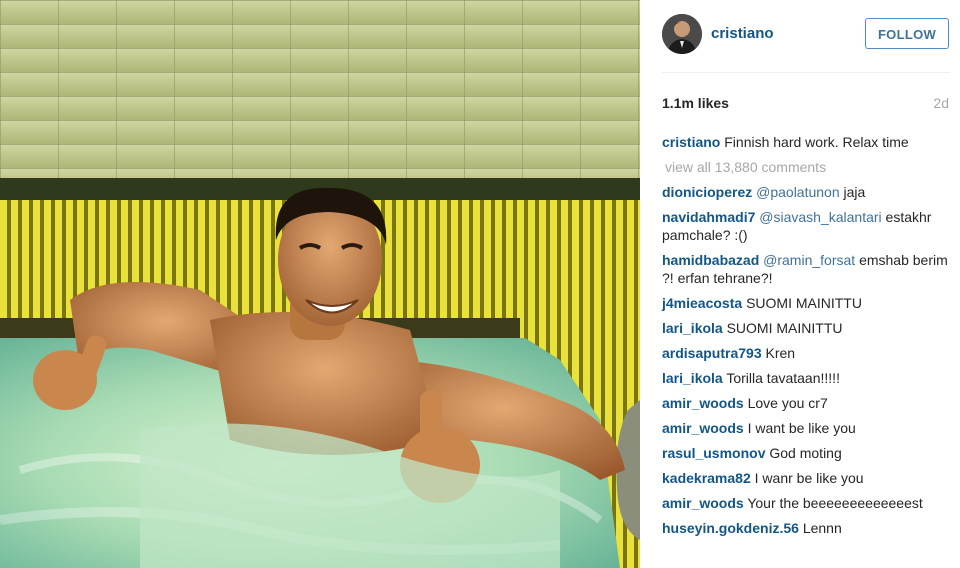 This screenshot has width=960, height=568. I want to click on list-item: huseyin.gokdeniz.56 Lennn, so click(807, 528).